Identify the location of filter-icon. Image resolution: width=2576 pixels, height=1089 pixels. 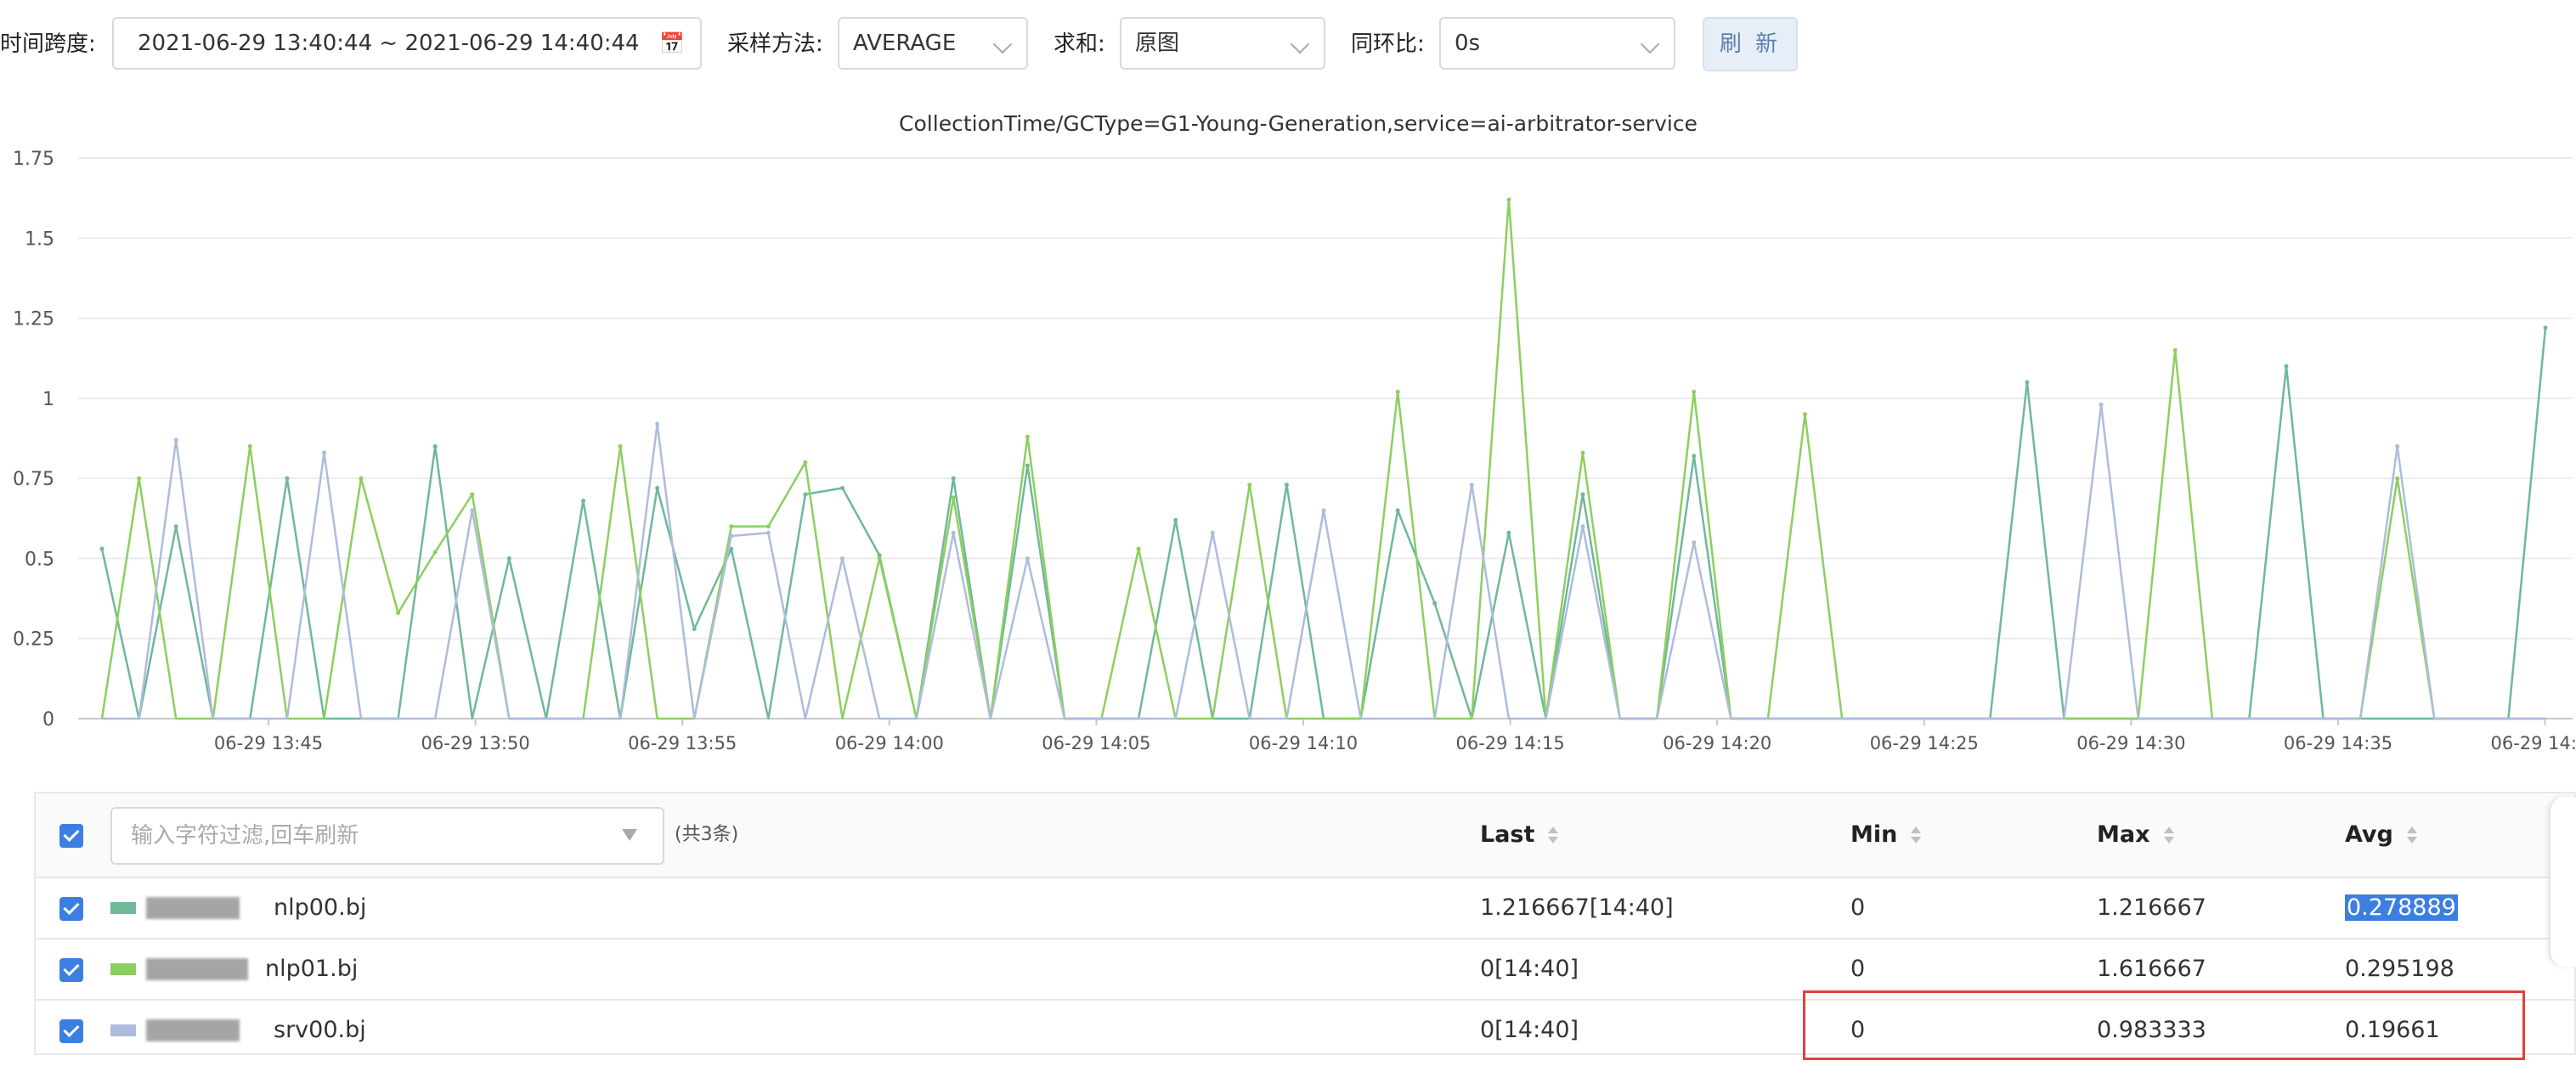
(629, 835).